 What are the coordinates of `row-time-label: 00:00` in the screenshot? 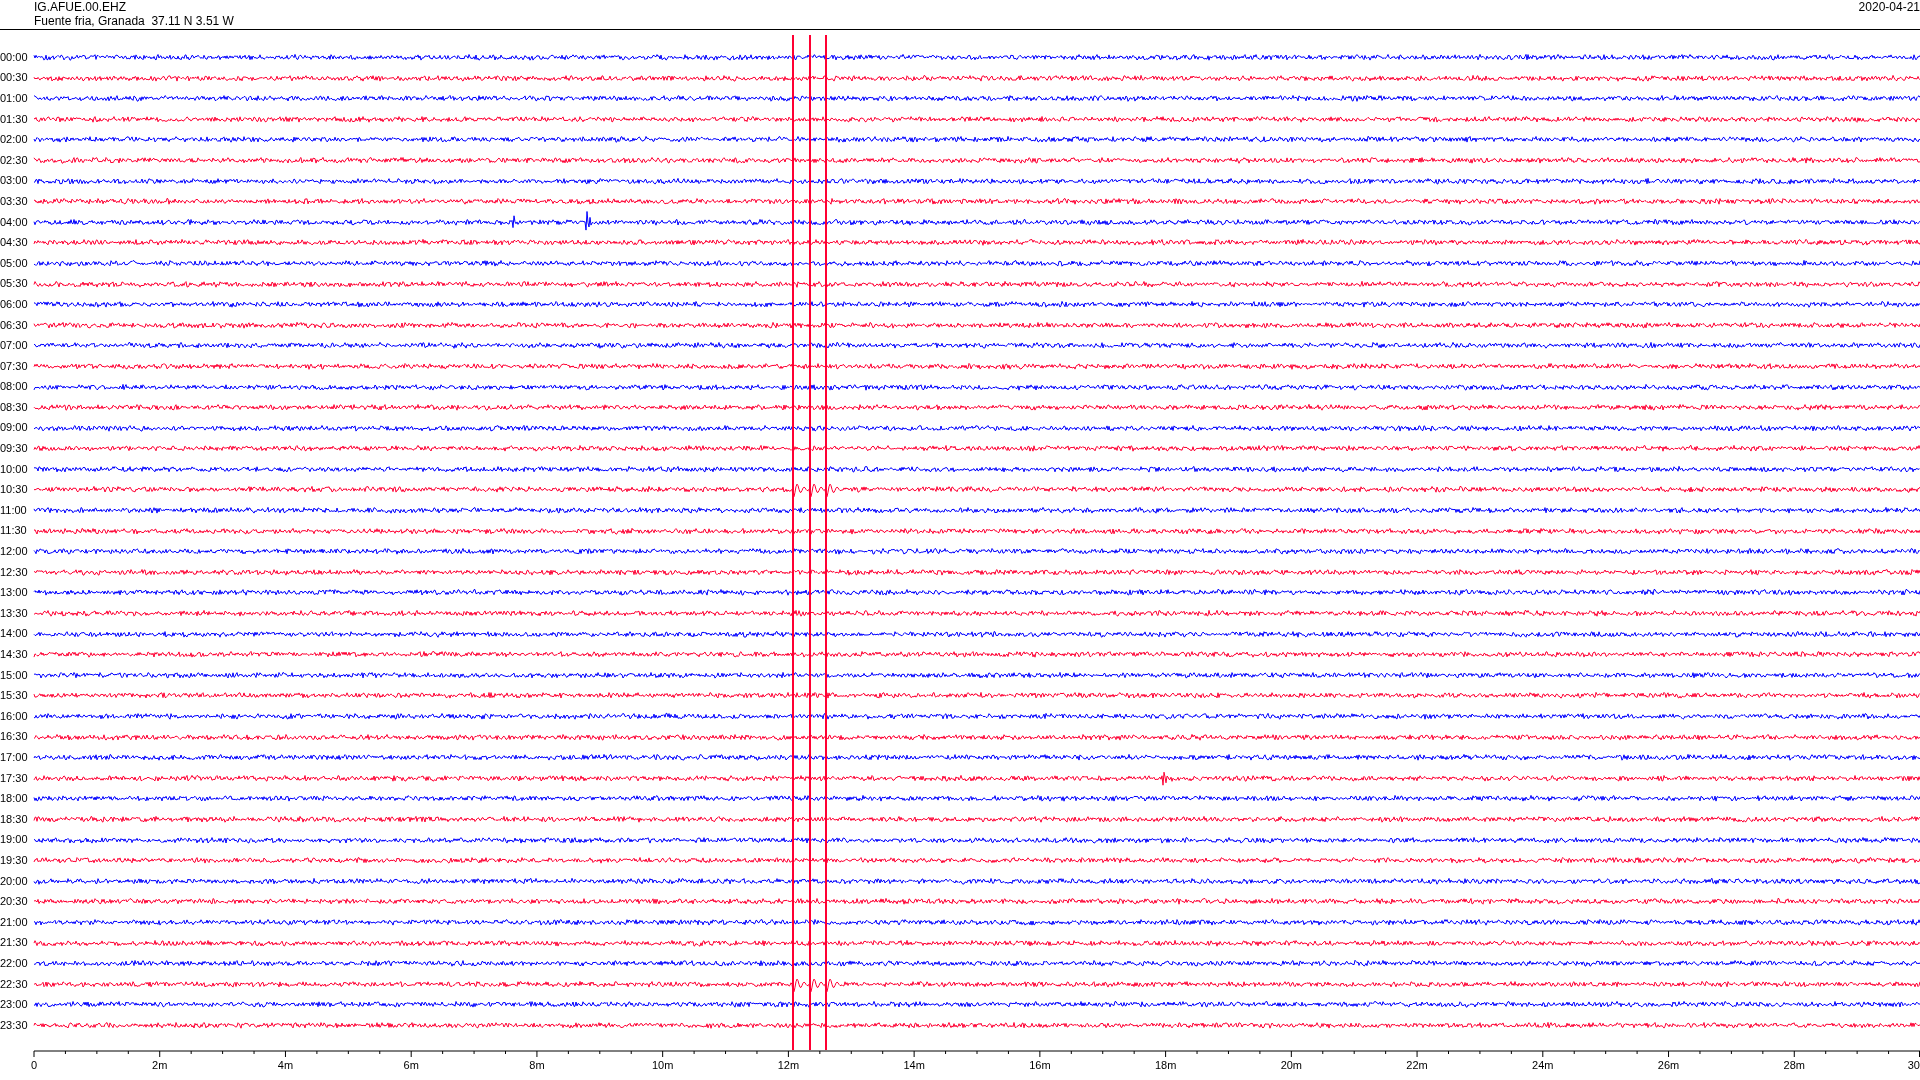 It's located at (14, 57).